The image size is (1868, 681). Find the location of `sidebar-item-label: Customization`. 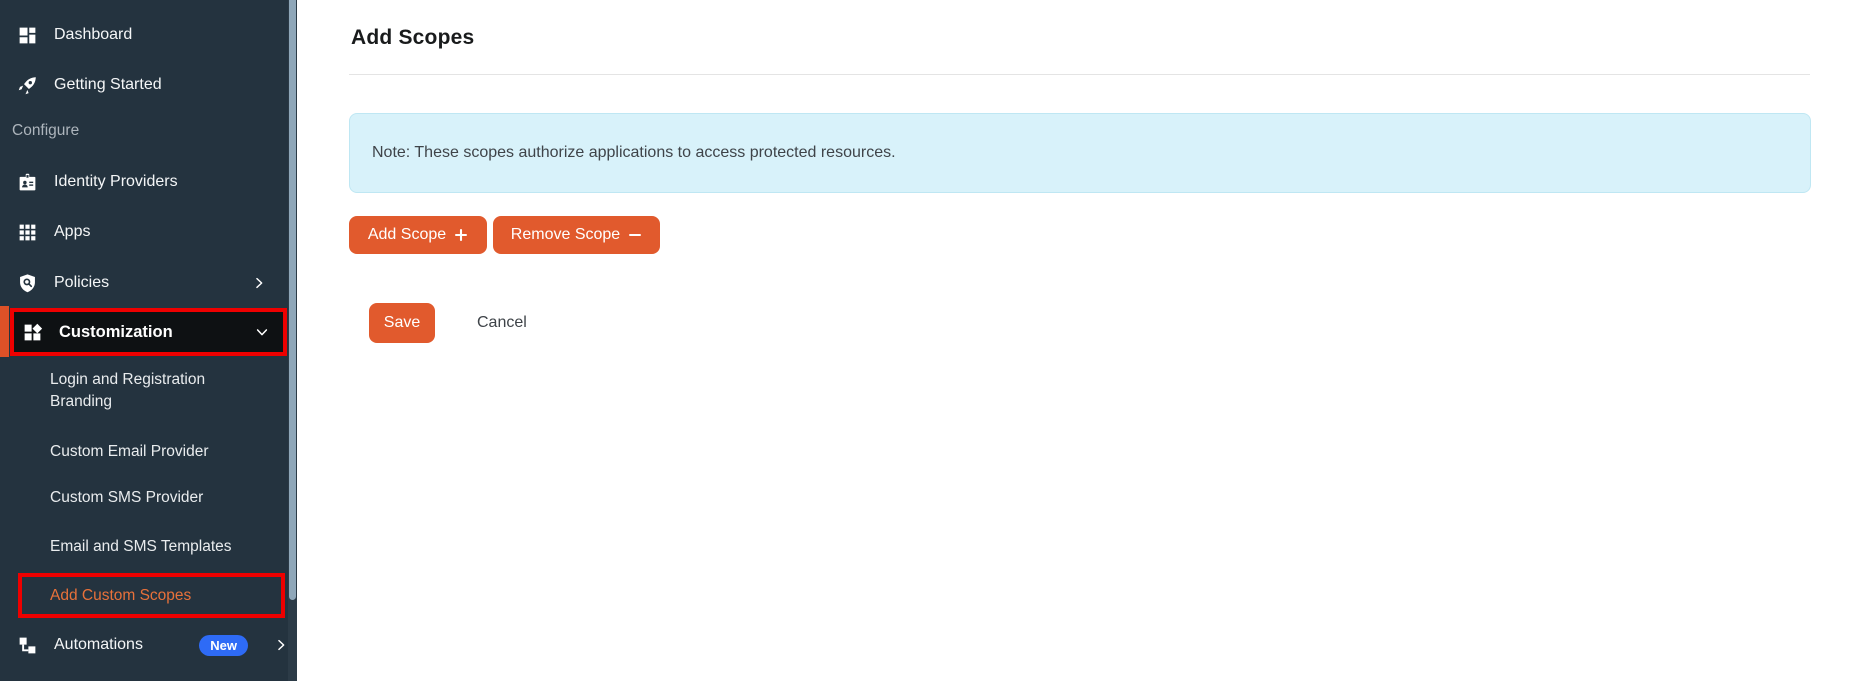

sidebar-item-label: Customization is located at coordinates (116, 331).